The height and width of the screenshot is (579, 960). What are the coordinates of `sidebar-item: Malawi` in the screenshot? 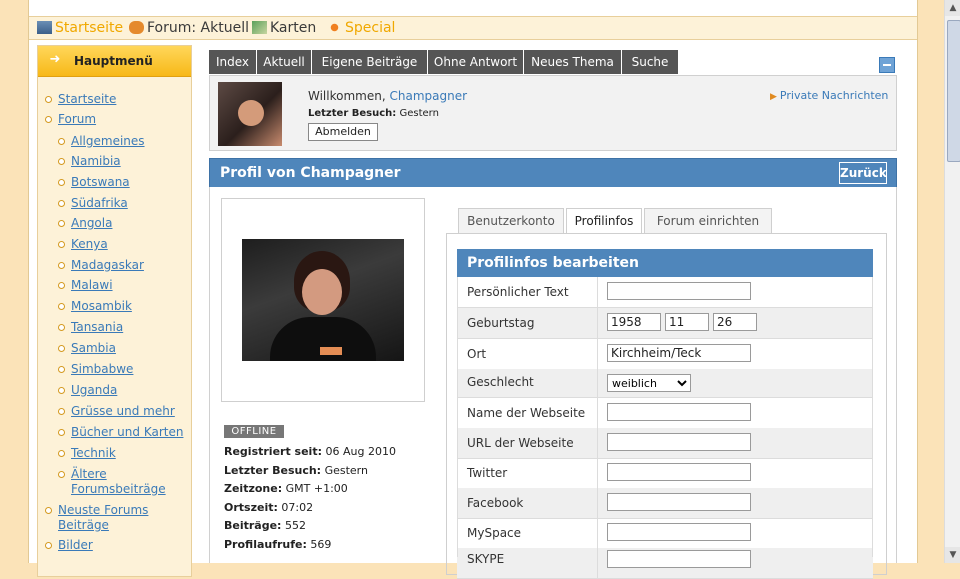 It's located at (92, 285).